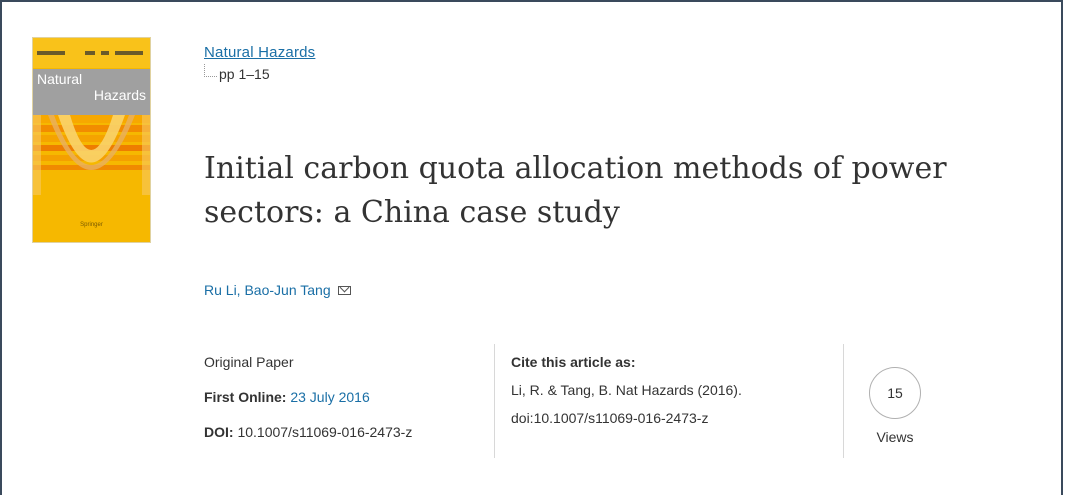 This screenshot has height=497, width=1067. What do you see at coordinates (244, 74) in the screenshot?
I see `page-range-text: pp 1–15` at bounding box center [244, 74].